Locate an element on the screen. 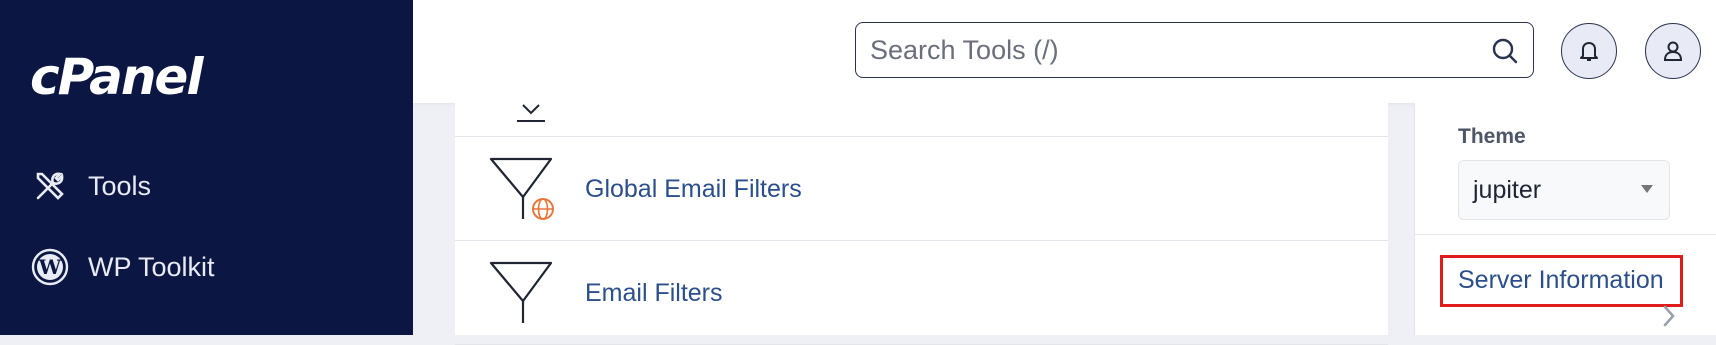  right-panel: Theme jupiter Server Information is located at coordinates (1565, 219).